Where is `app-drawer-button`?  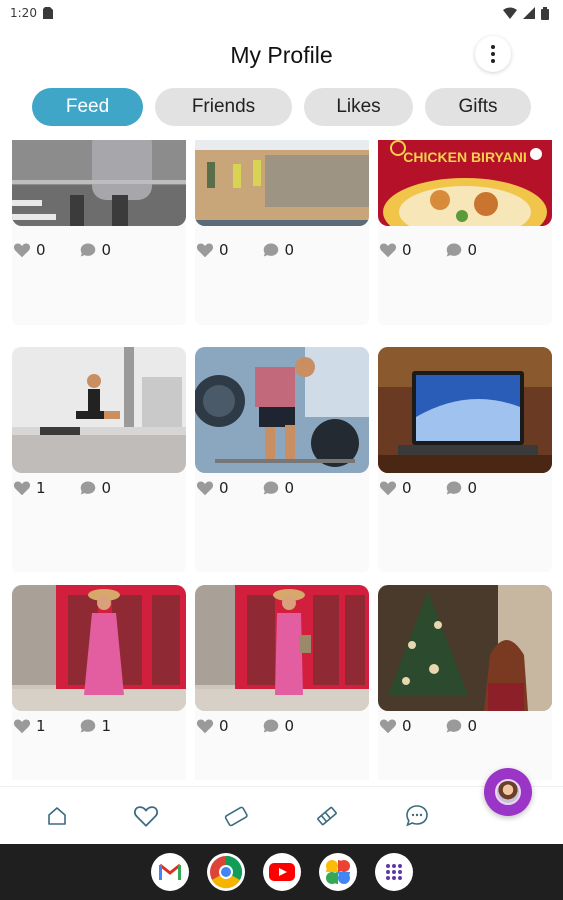
app-drawer-button is located at coordinates (393, 872).